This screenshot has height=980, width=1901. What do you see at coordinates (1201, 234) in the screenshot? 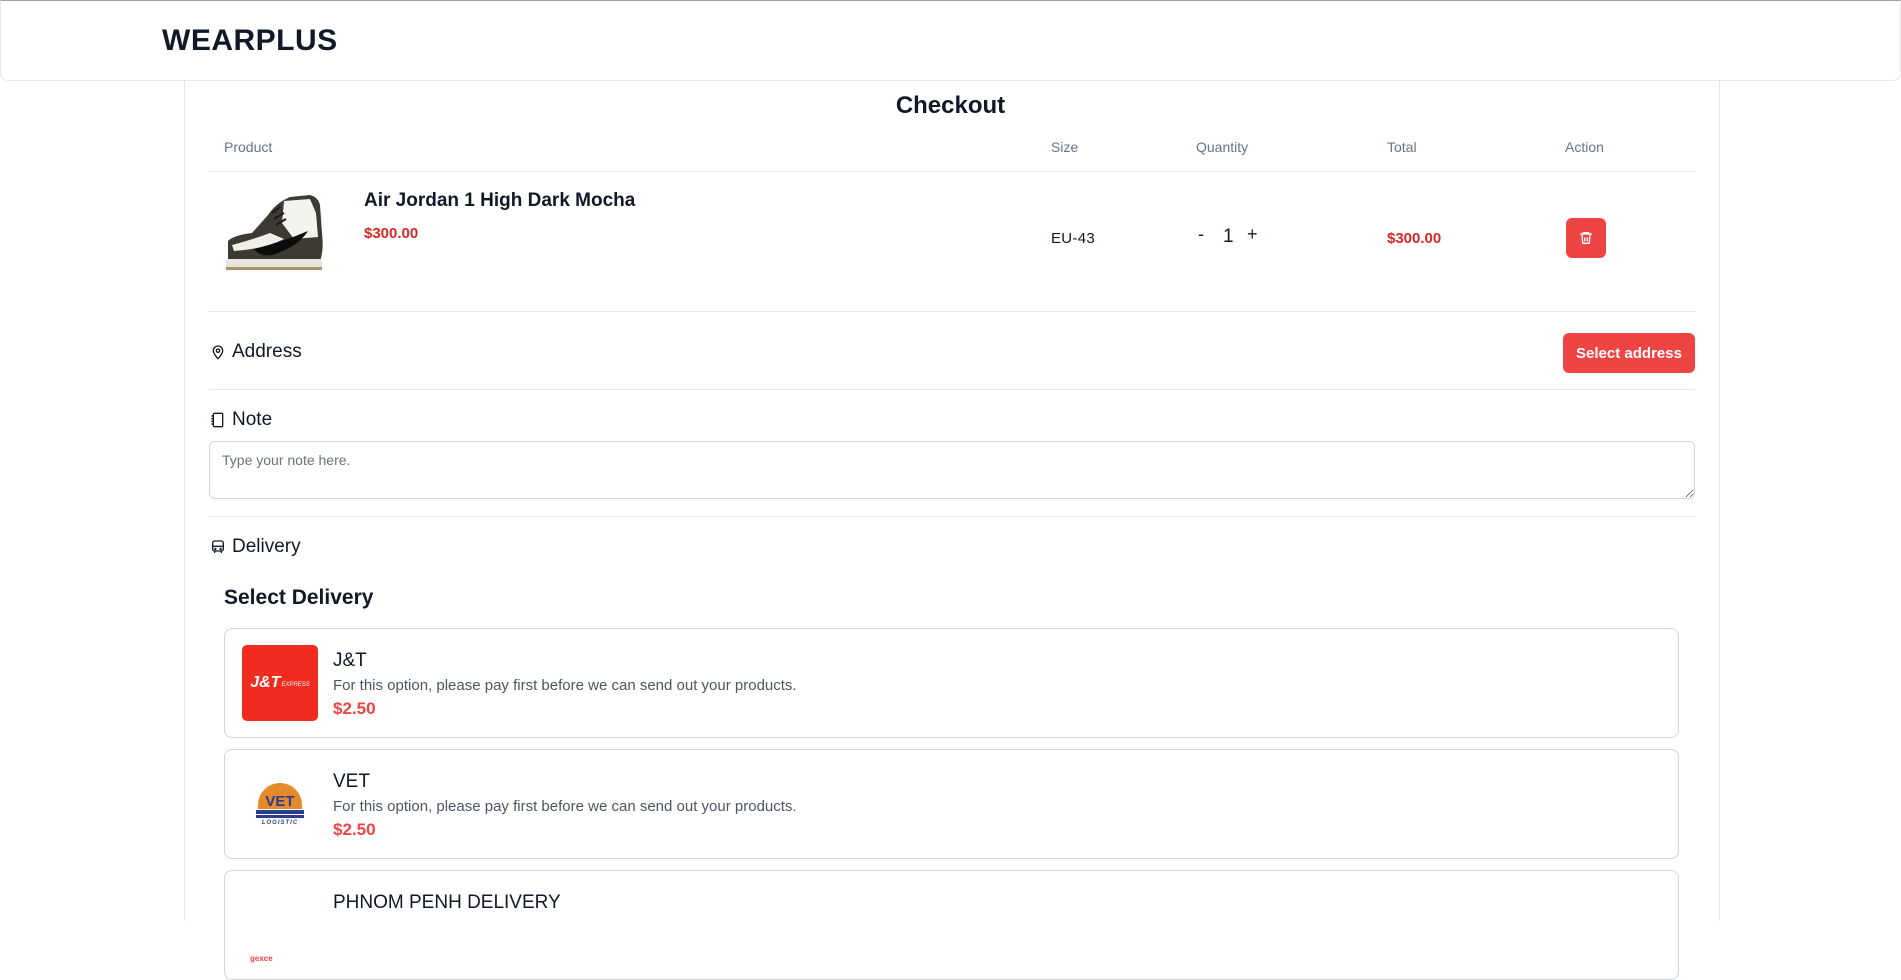
I see `quantity-decrease-button: -` at bounding box center [1201, 234].